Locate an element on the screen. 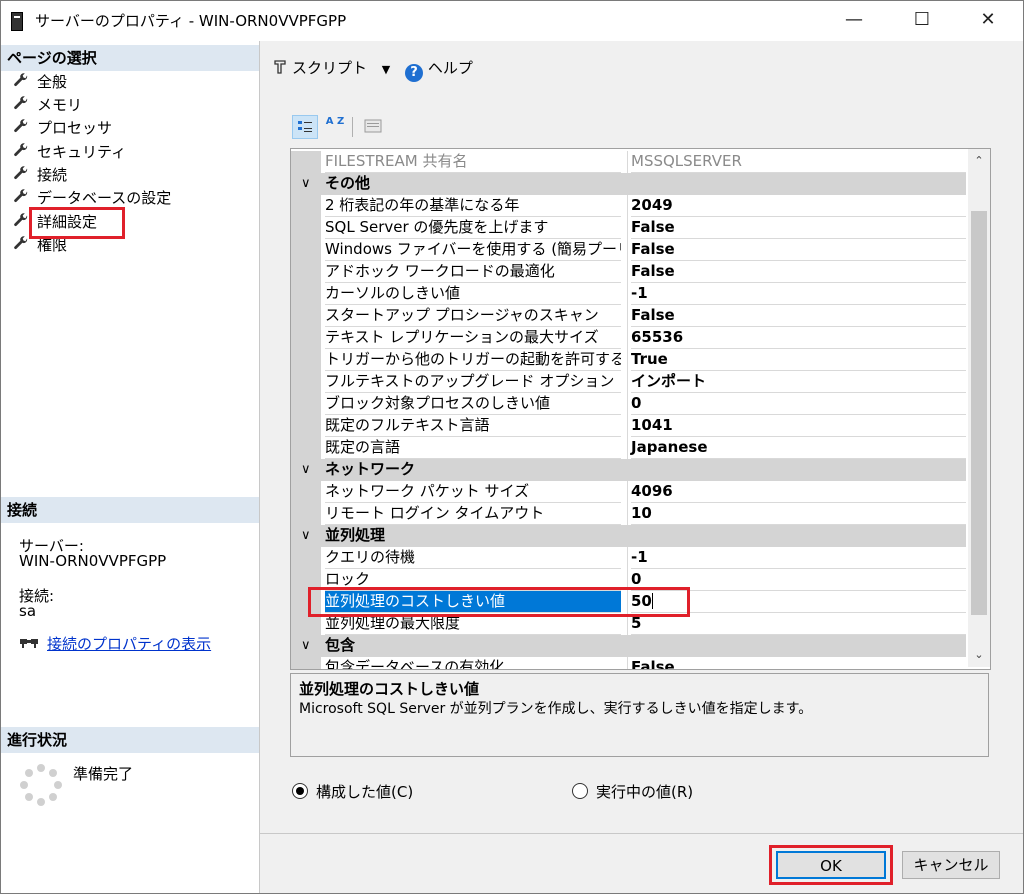 This screenshot has height=894, width=1024. configured-values-label: 構成した値(C) is located at coordinates (365, 792).